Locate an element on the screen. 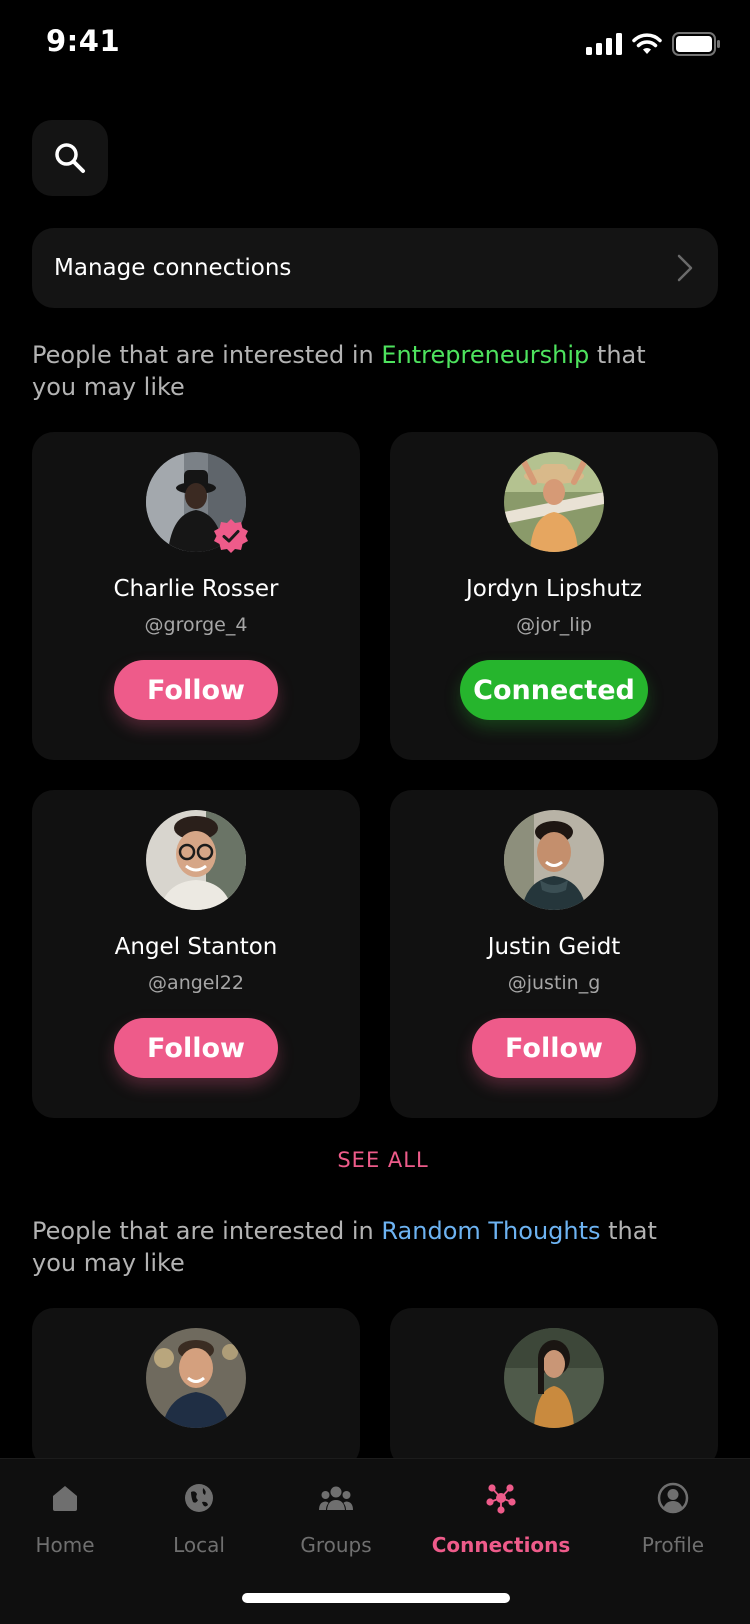 Image resolution: width=750 pixels, height=1624 pixels. tab-connections: Connections is located at coordinates (501, 1517).